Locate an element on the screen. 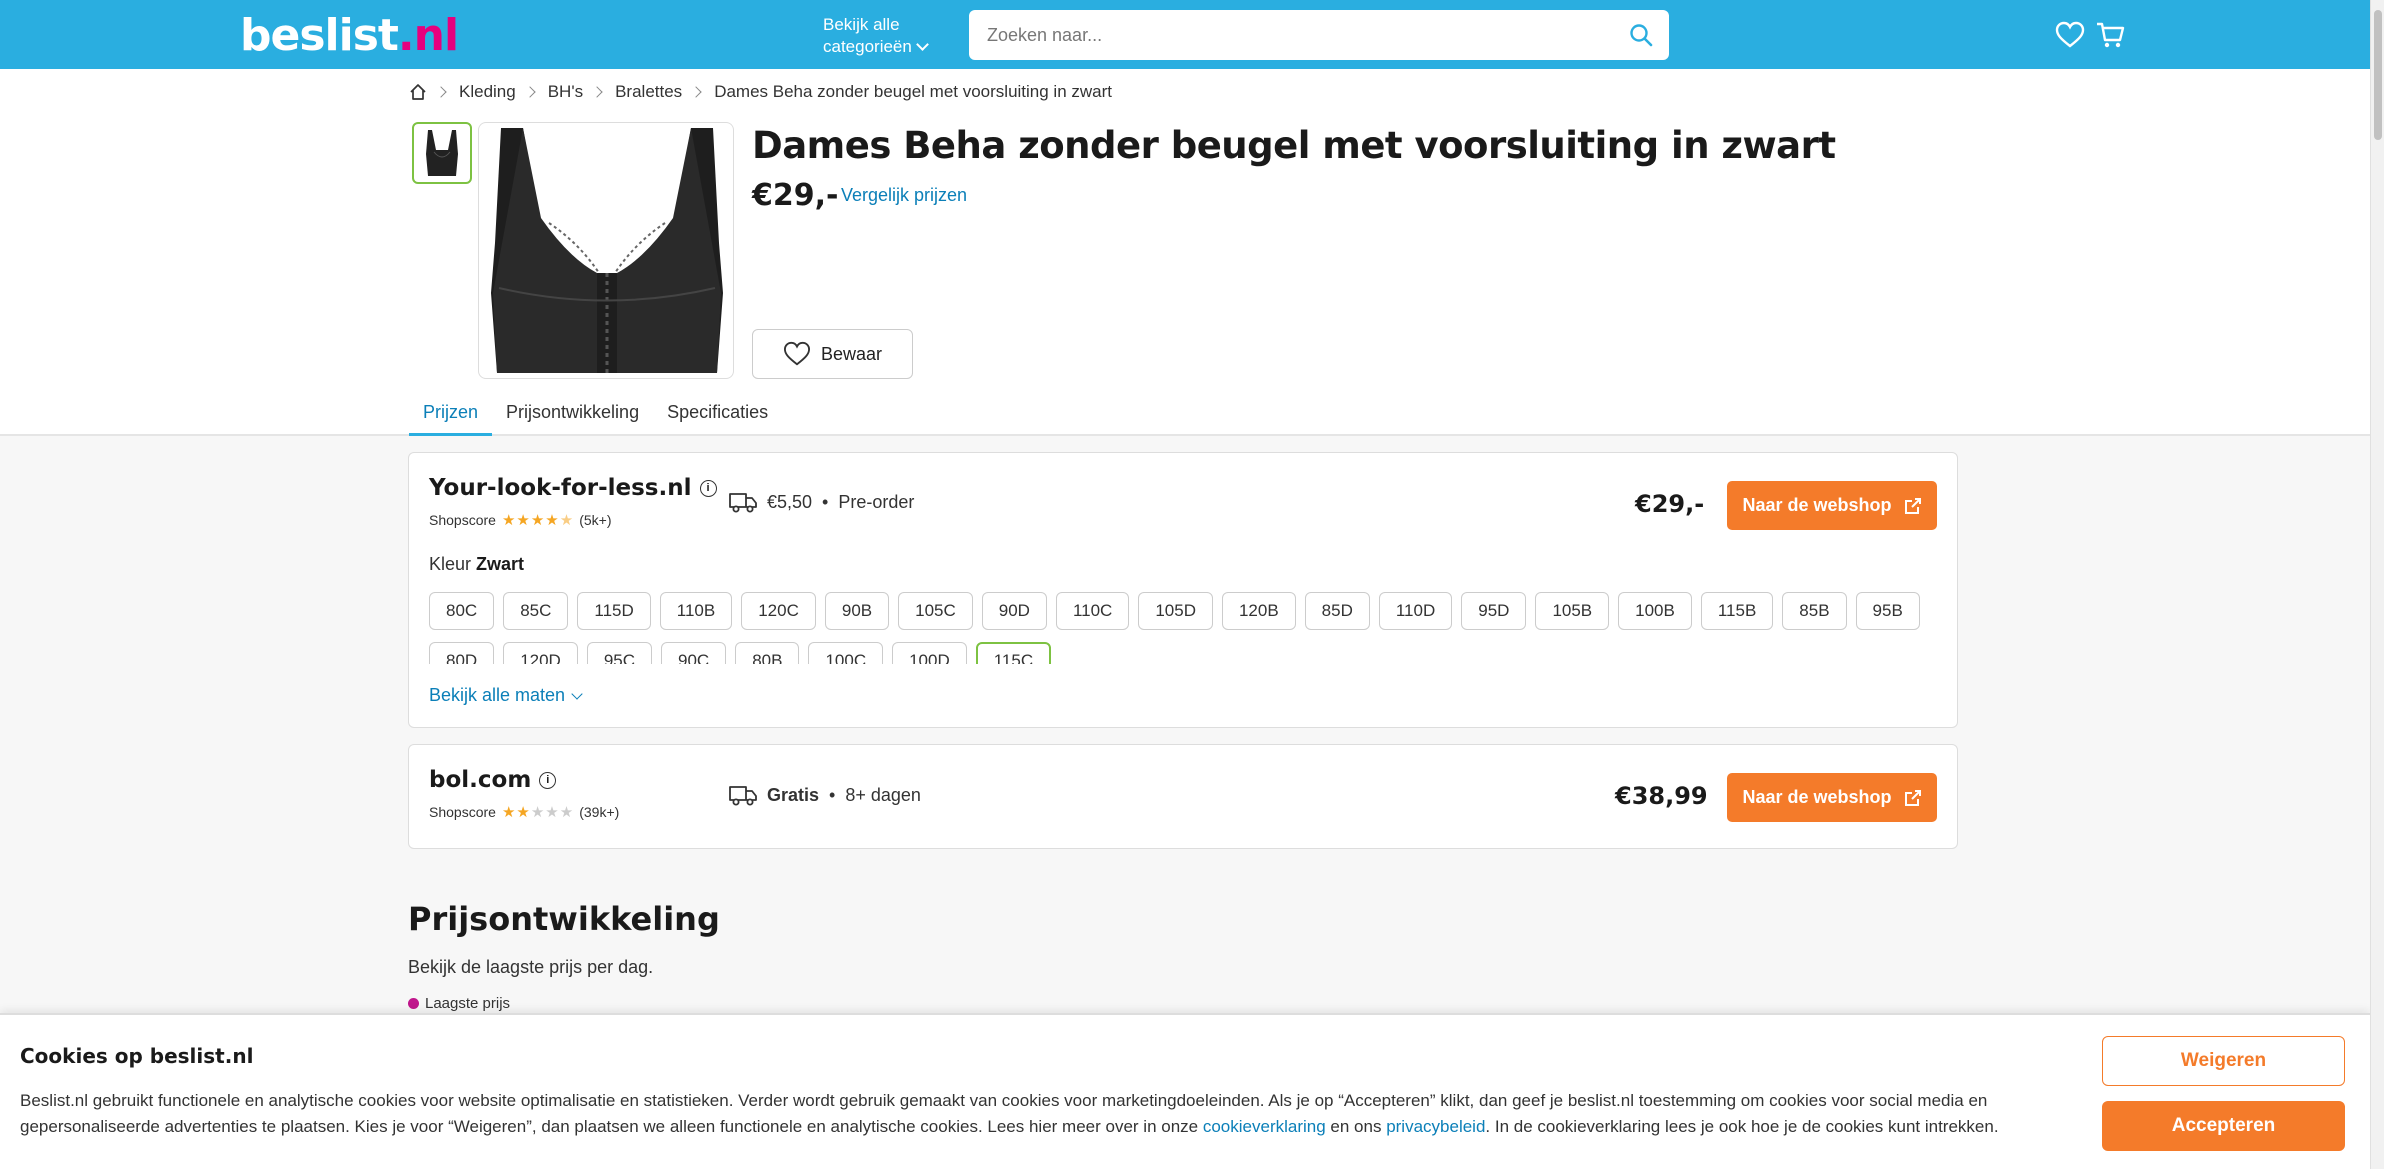 This screenshot has height=1169, width=2384. product-tabs: Prijzen Prijsontwikkeling Specificaties is located at coordinates (595, 416).